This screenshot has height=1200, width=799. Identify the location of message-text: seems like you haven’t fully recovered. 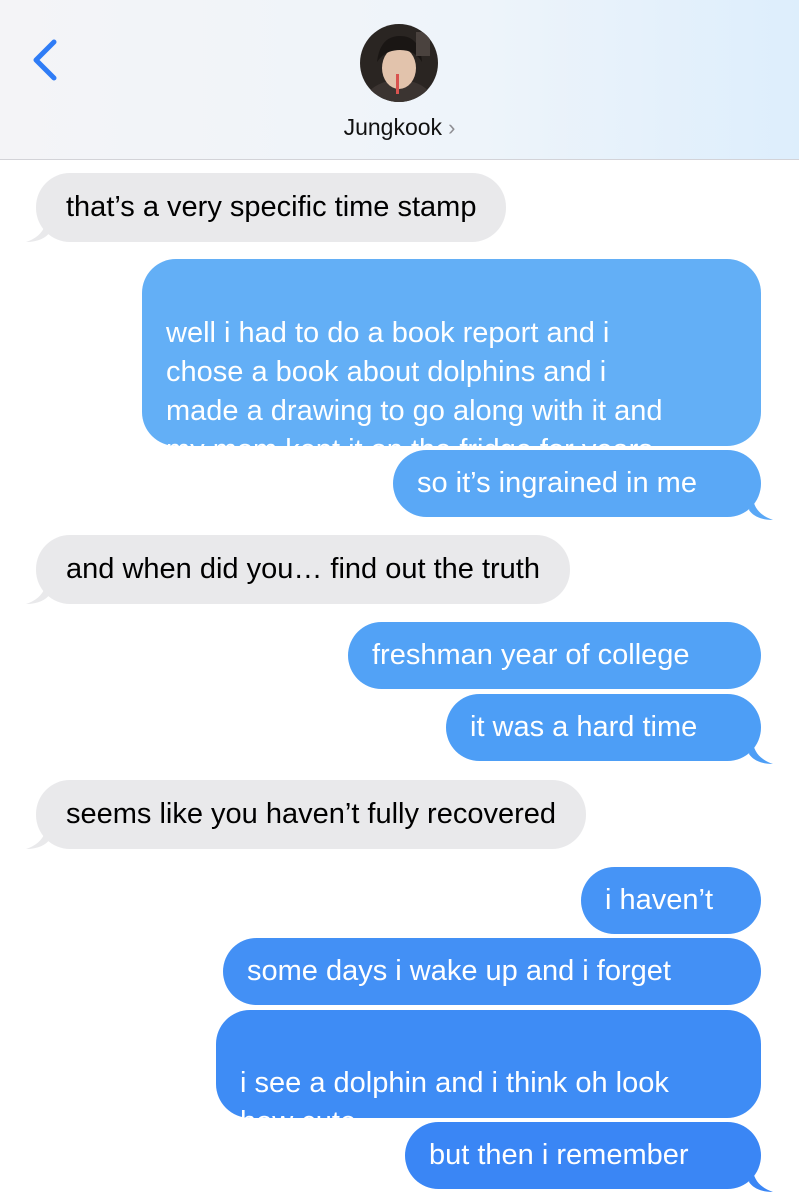
(311, 814).